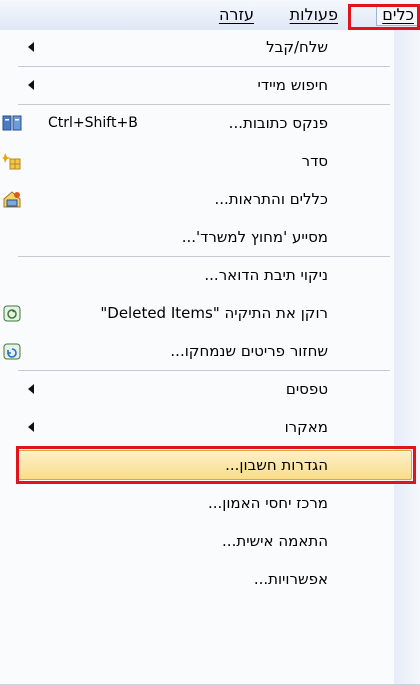 The image size is (420, 685). What do you see at coordinates (314, 15) in the screenshot?
I see `menu-actions: פעולות` at bounding box center [314, 15].